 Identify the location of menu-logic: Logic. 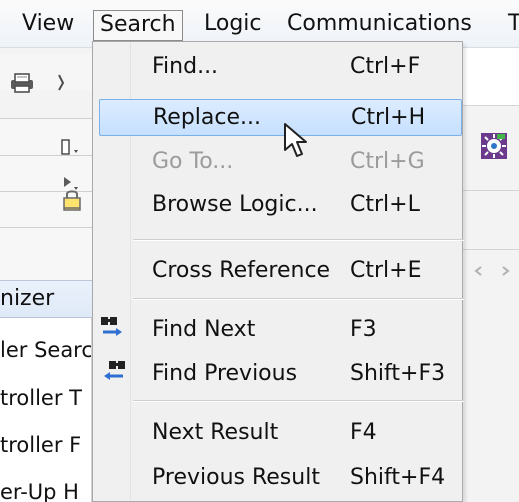
(233, 24).